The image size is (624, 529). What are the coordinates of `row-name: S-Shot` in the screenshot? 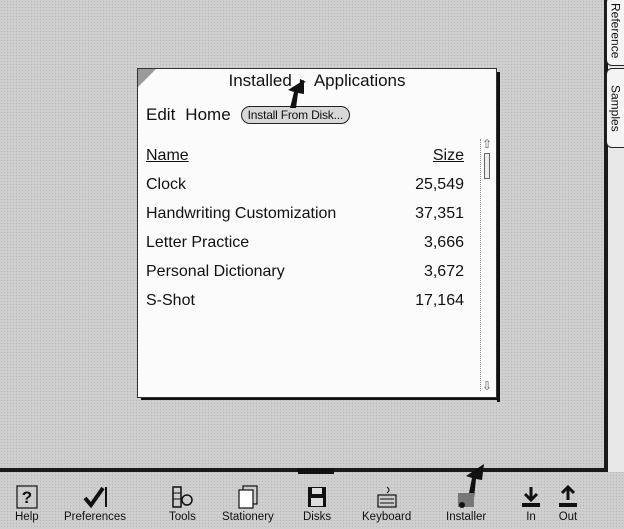 It's located at (170, 300).